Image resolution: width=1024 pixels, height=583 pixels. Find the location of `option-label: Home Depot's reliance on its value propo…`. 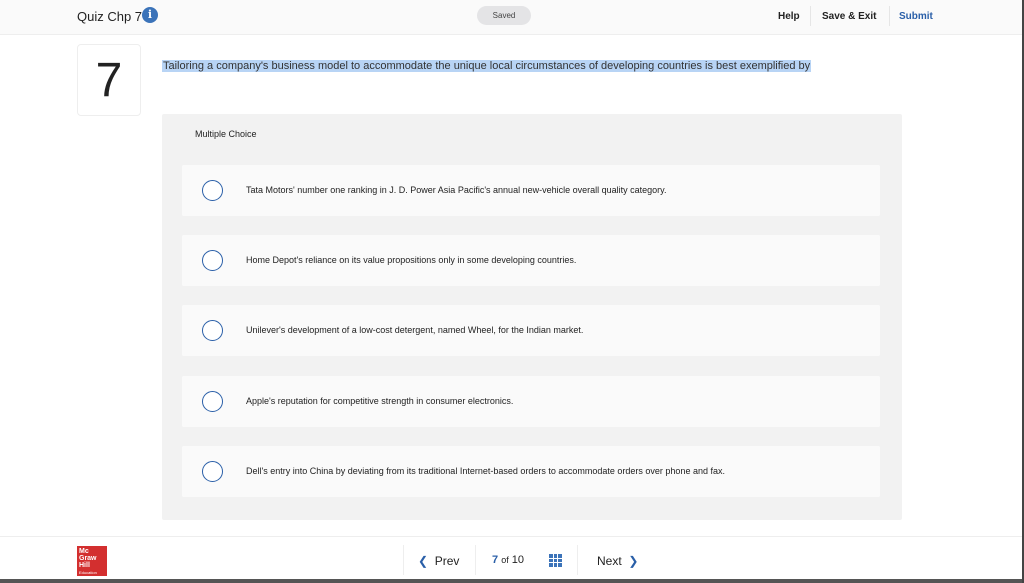

option-label: Home Depot's reliance on its value propo… is located at coordinates (411, 260).